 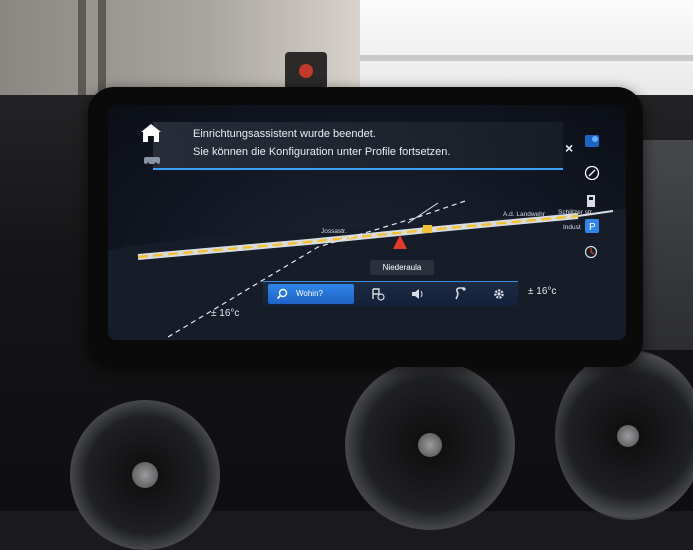 What do you see at coordinates (334, 231) in the screenshot?
I see `street-label: Jossastr.` at bounding box center [334, 231].